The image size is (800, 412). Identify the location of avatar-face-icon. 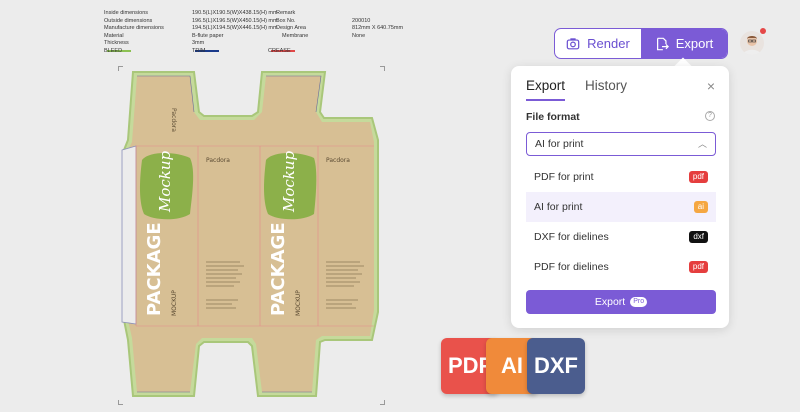
(752, 45).